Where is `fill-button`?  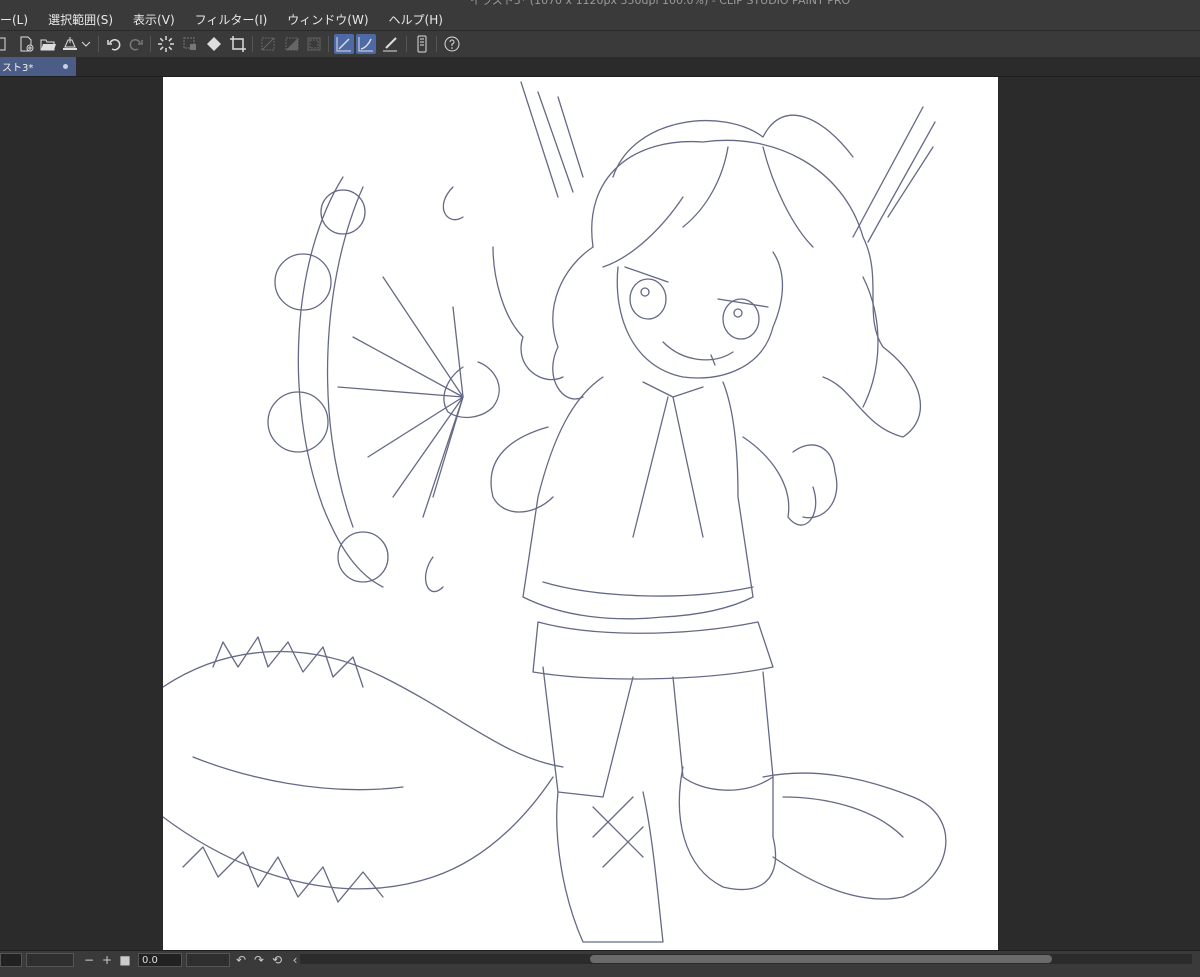
fill-button is located at coordinates (214, 44).